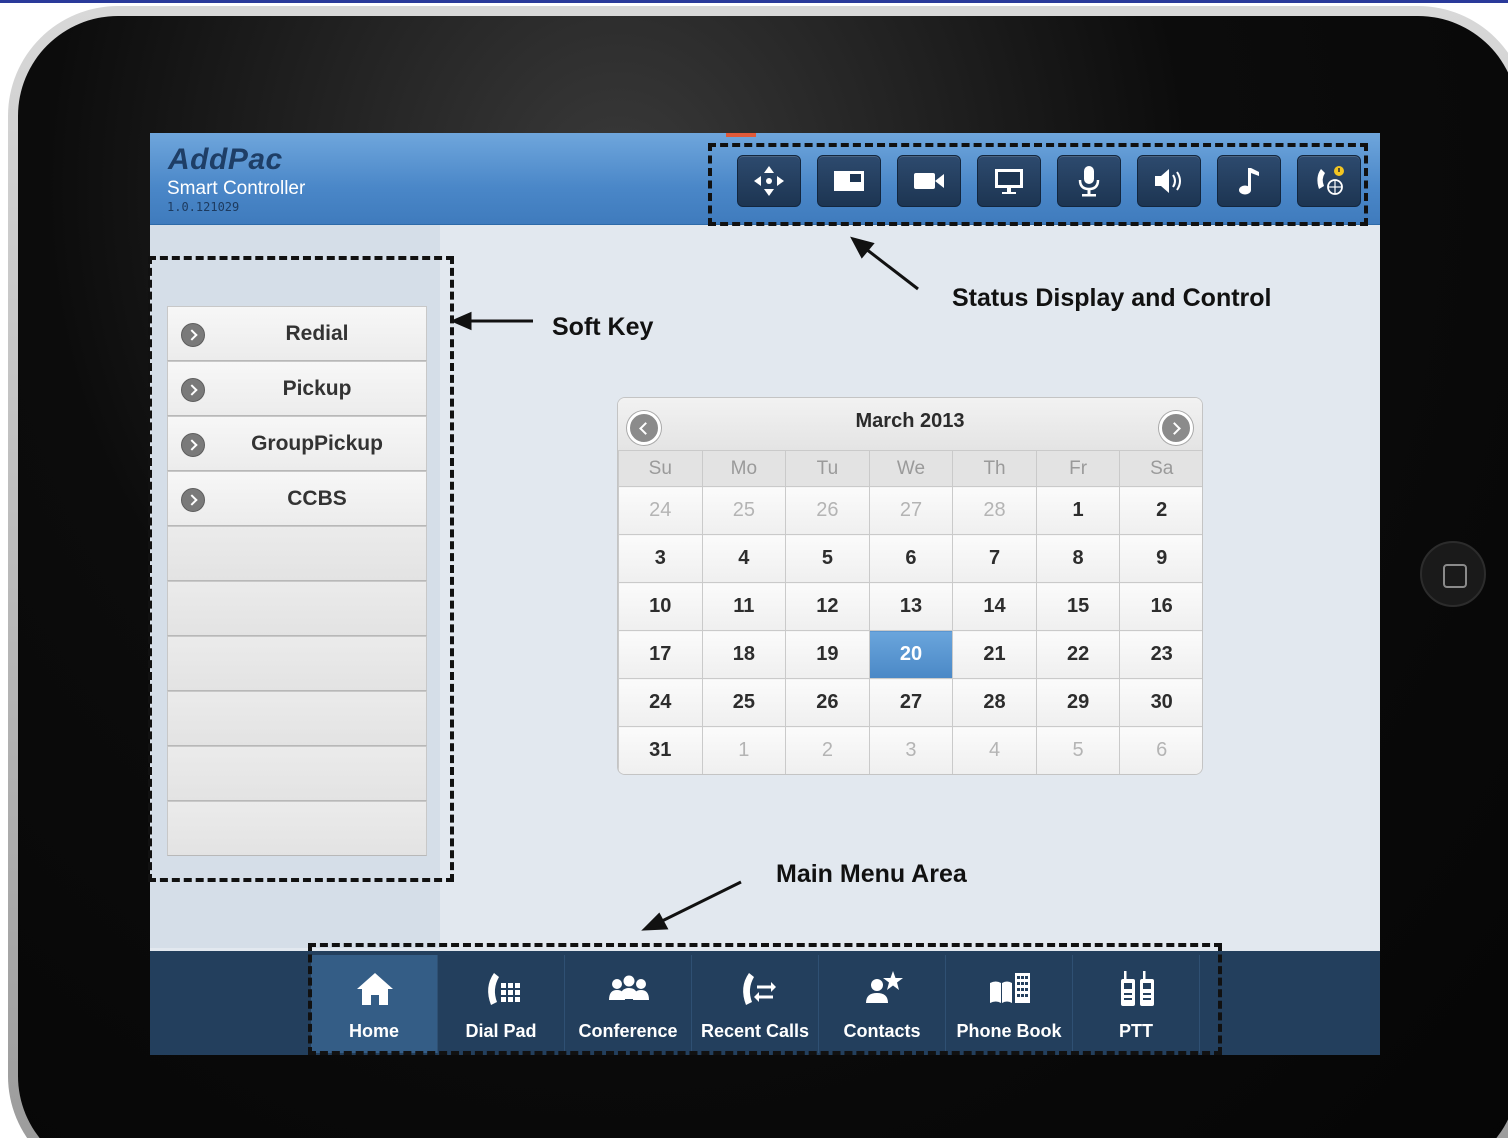 The height and width of the screenshot is (1138, 1508). I want to click on mainmenu-arrow-head, so click(655, 921).